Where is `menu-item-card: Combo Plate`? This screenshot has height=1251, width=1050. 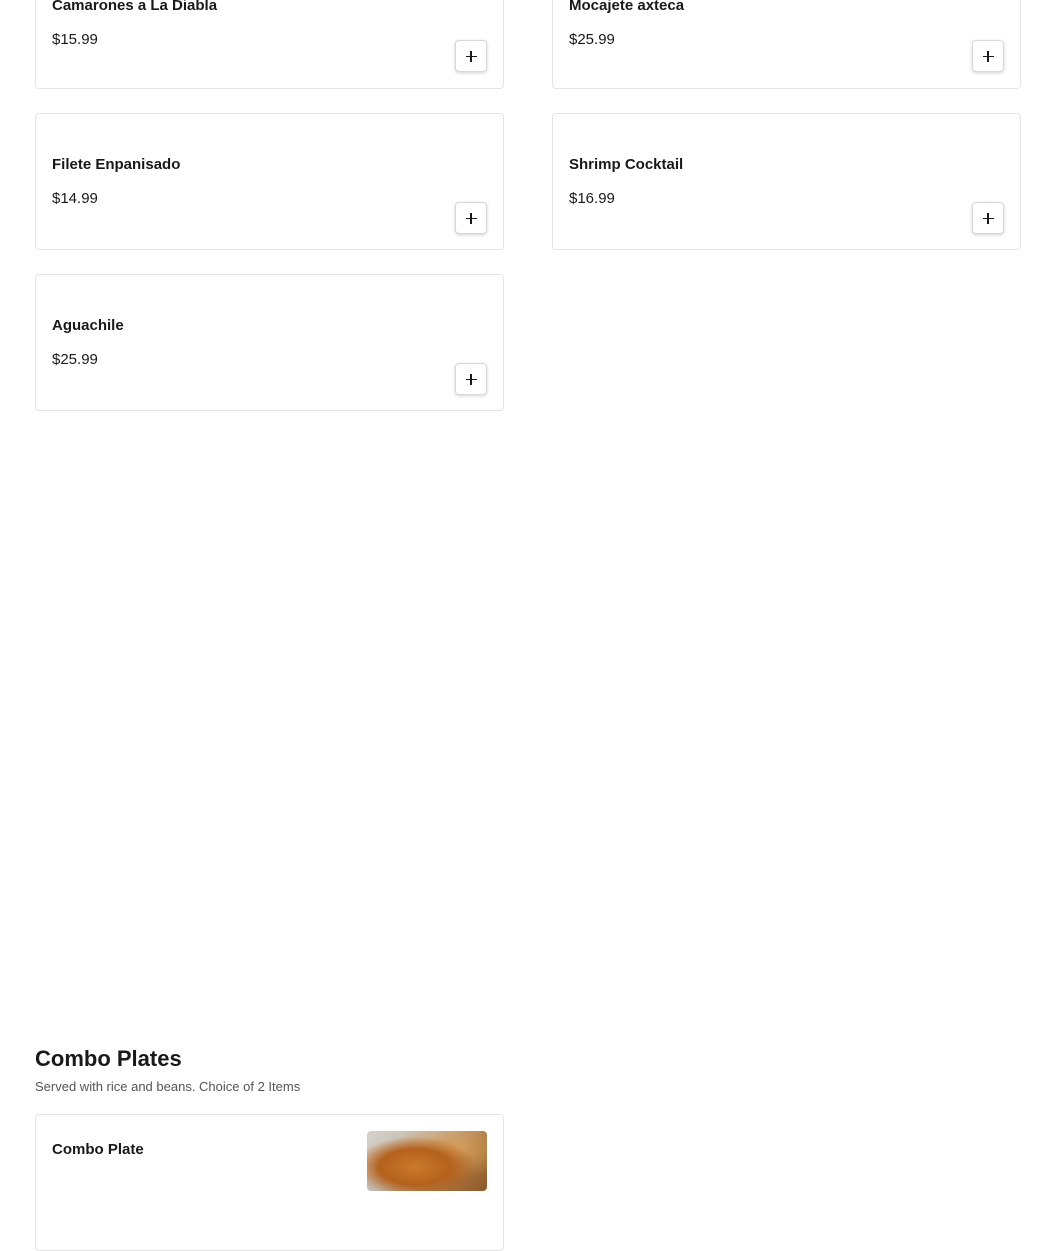
menu-item-card: Combo Plate is located at coordinates (269, 1182).